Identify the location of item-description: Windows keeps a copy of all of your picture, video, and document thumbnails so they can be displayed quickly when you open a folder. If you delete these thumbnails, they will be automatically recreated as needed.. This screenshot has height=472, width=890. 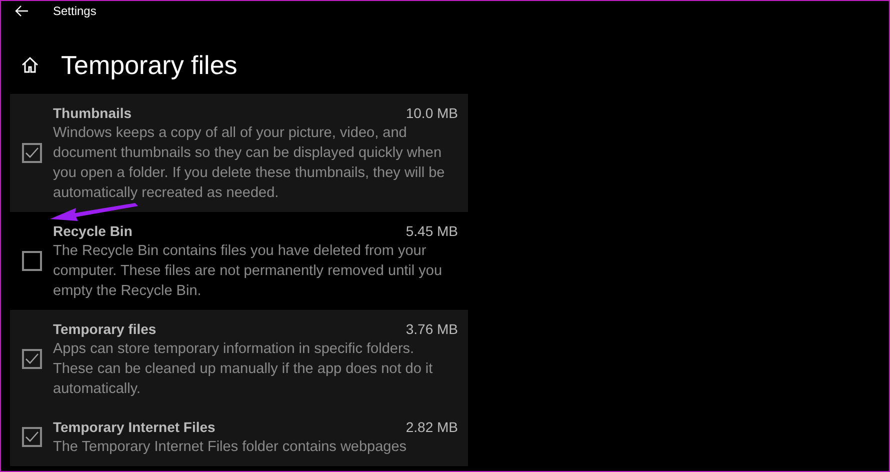
(249, 163).